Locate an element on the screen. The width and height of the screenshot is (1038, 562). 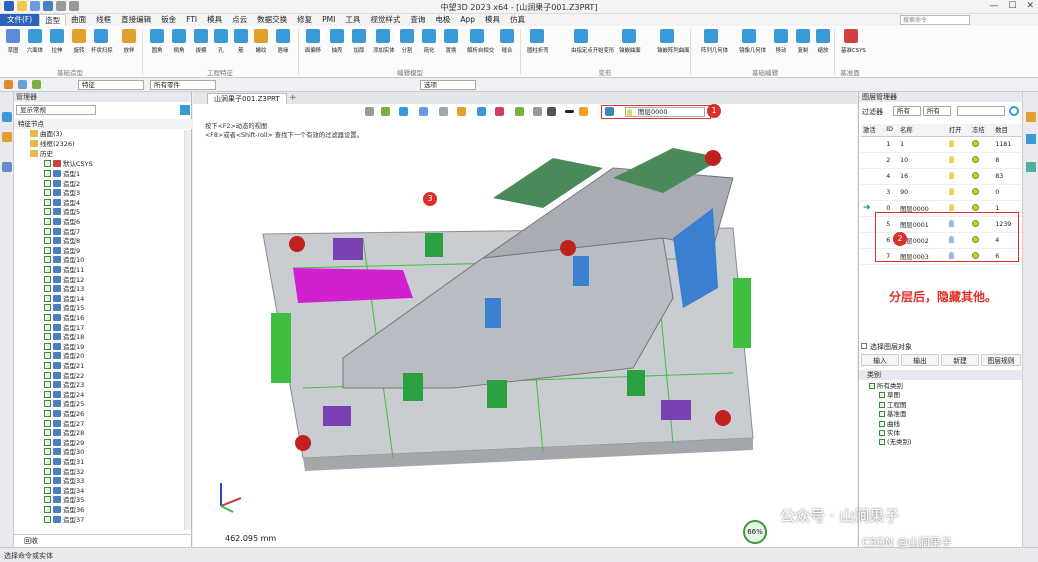
tree-item-feature: 造型14 is located at coordinates (64, 299).